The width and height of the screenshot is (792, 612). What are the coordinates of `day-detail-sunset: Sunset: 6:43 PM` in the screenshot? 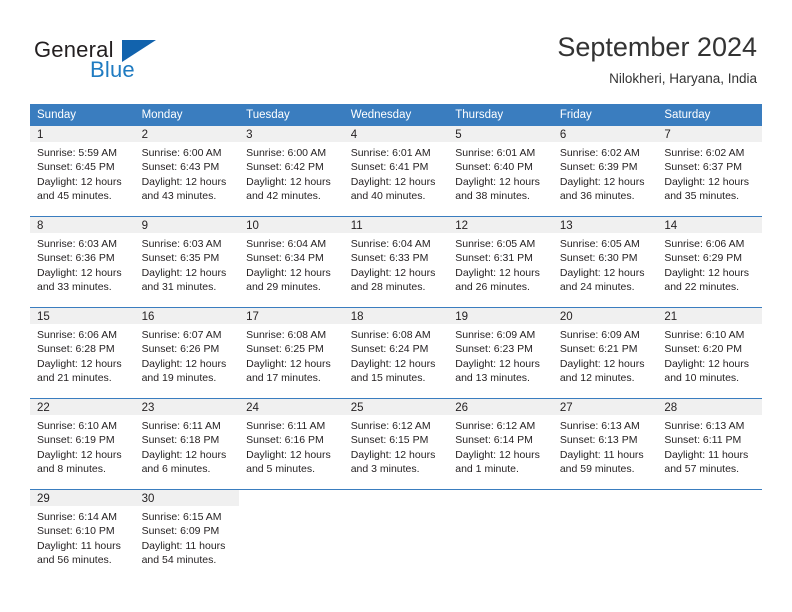 It's located at (180, 167).